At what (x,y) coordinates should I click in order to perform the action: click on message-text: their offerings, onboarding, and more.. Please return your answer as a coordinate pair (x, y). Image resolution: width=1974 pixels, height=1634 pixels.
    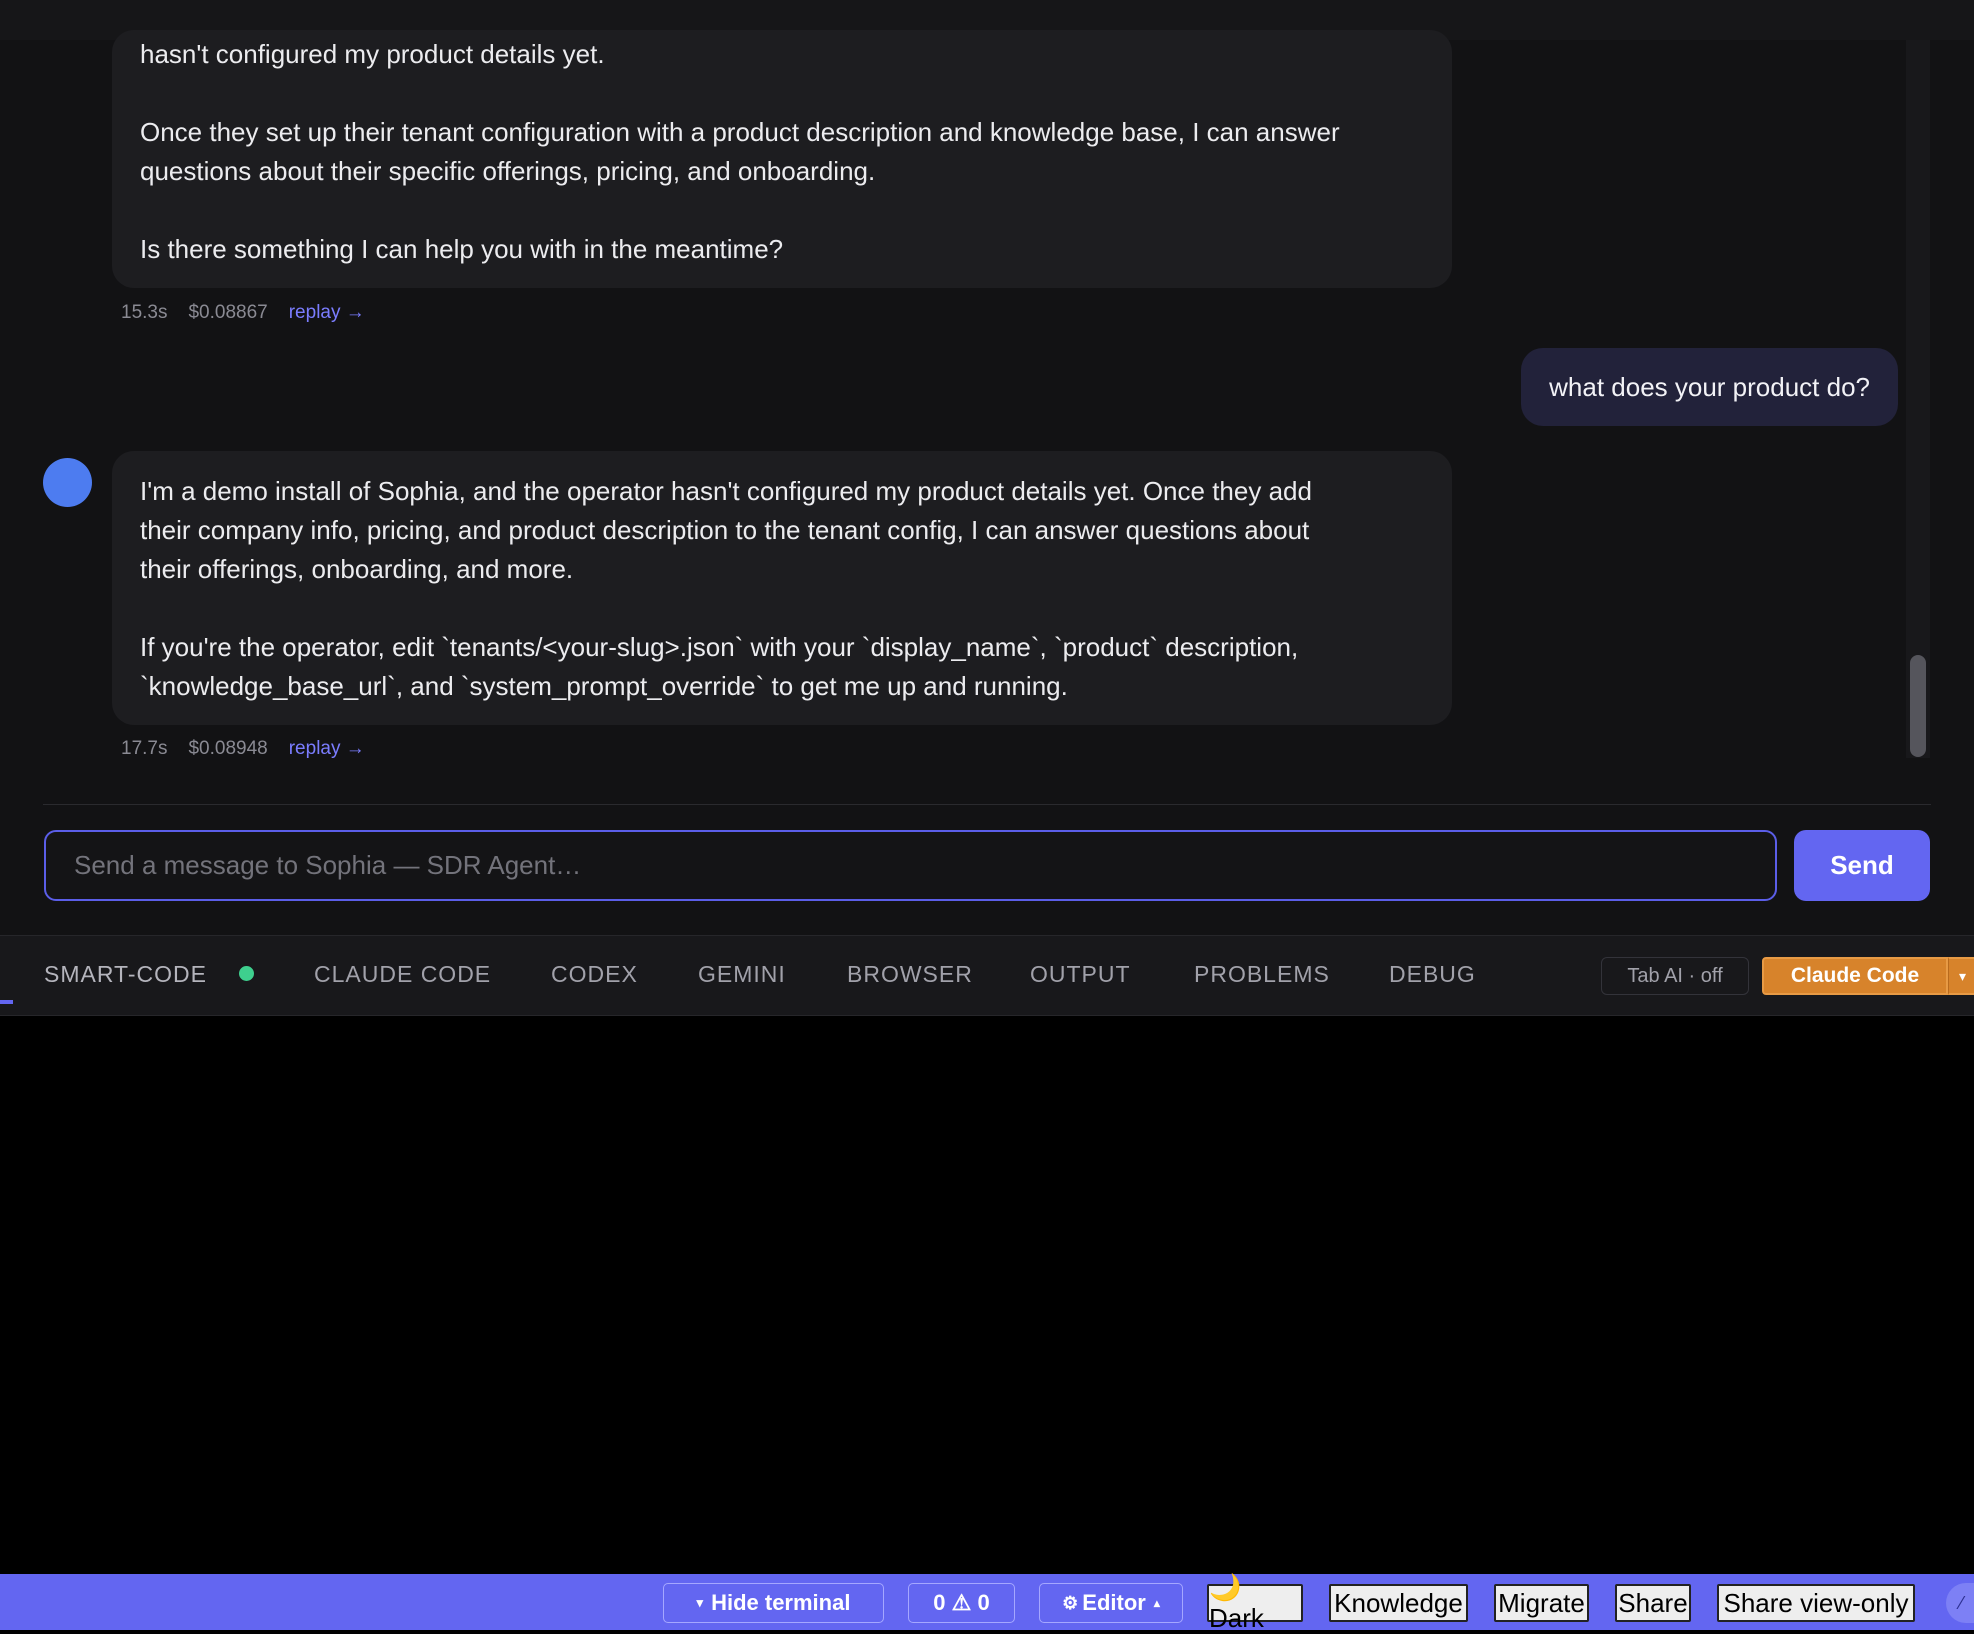
    Looking at the image, I should click on (357, 569).